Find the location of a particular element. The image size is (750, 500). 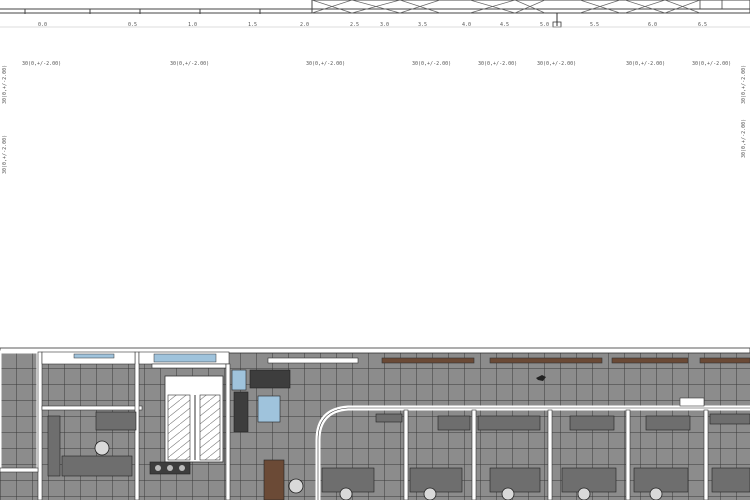

ruler-label: 4.5 is located at coordinates (505, 25).